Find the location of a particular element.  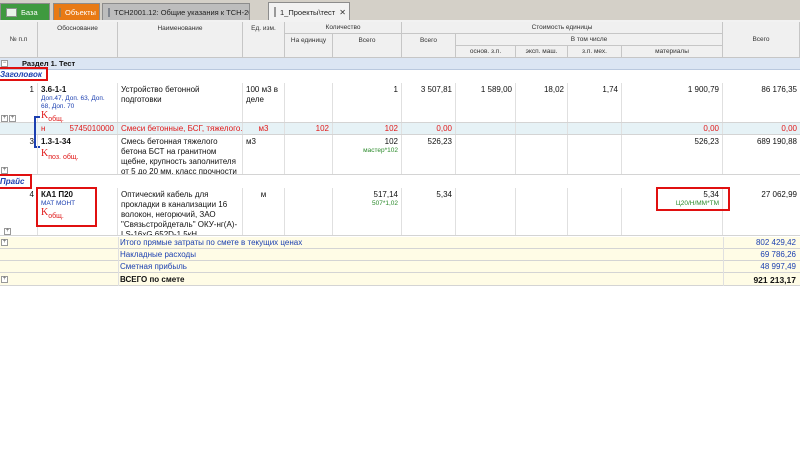

resource-unit: м3 is located at coordinates (264, 128).